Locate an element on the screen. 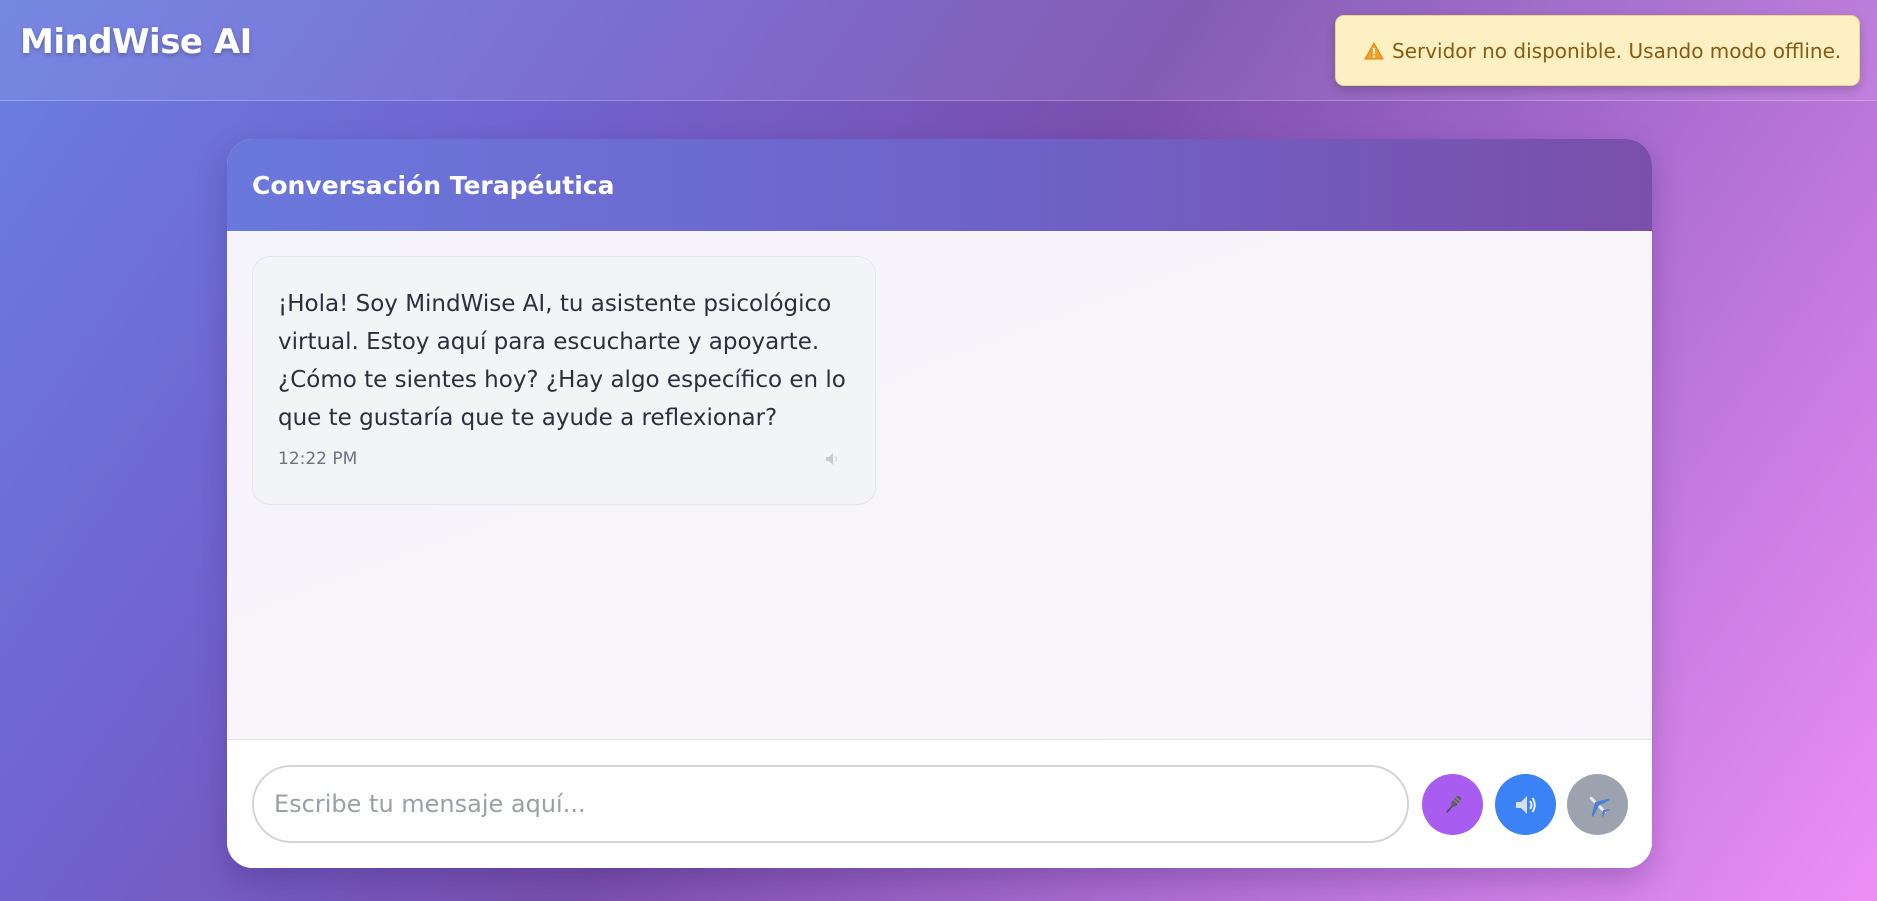 The height and width of the screenshot is (901, 1877). speaker-button is located at coordinates (1525, 804).